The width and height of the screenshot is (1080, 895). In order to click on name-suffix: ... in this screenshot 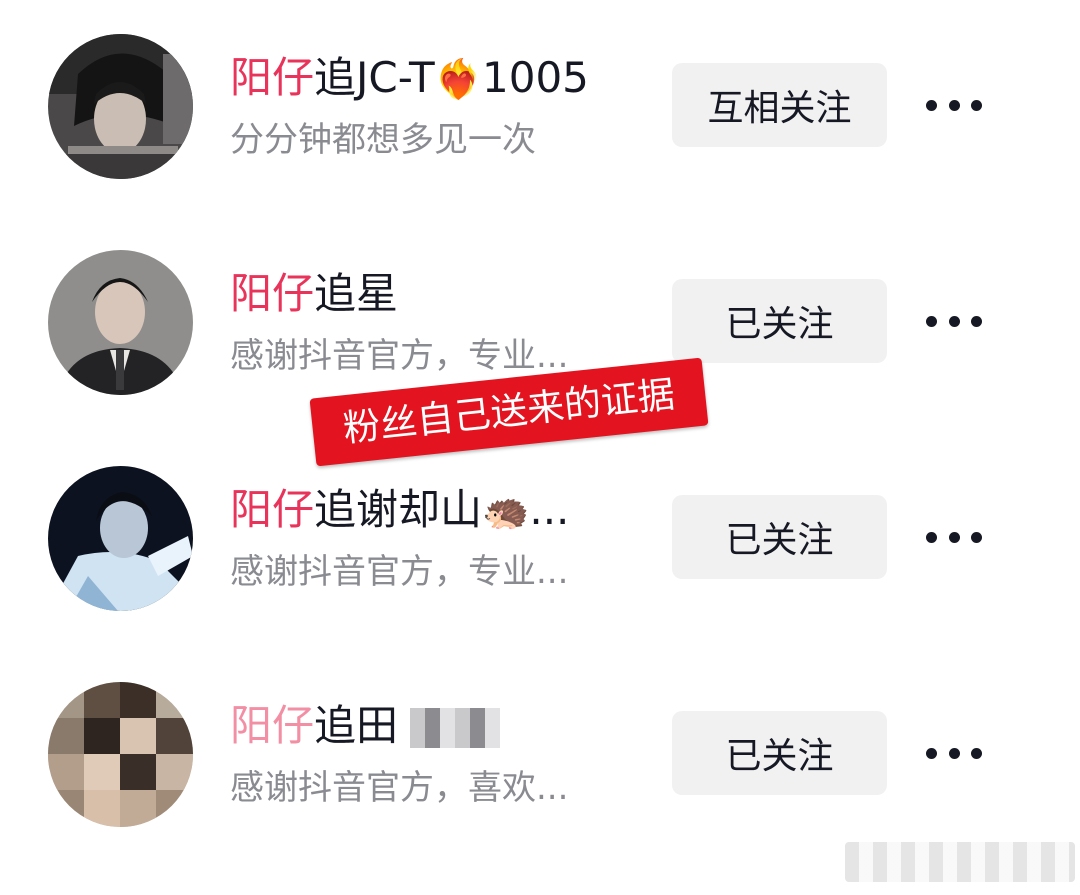, I will do `click(549, 509)`.